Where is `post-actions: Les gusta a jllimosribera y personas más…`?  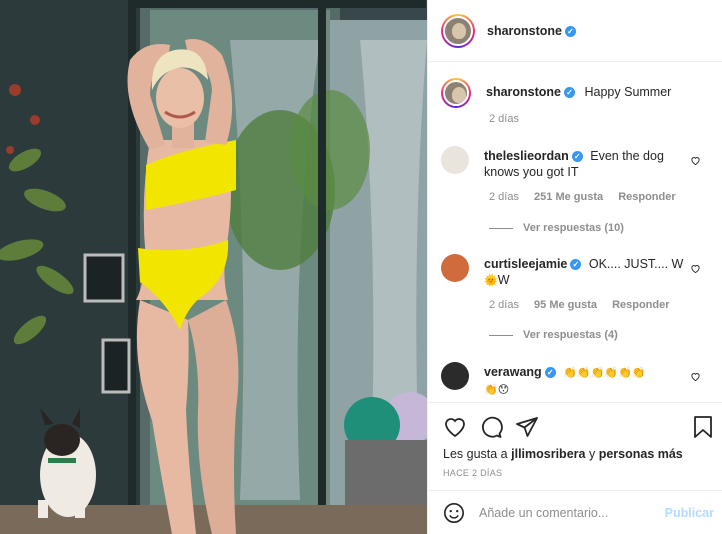
post-actions: Les gusta a jllimosribera y personas más… is located at coordinates (575, 446).